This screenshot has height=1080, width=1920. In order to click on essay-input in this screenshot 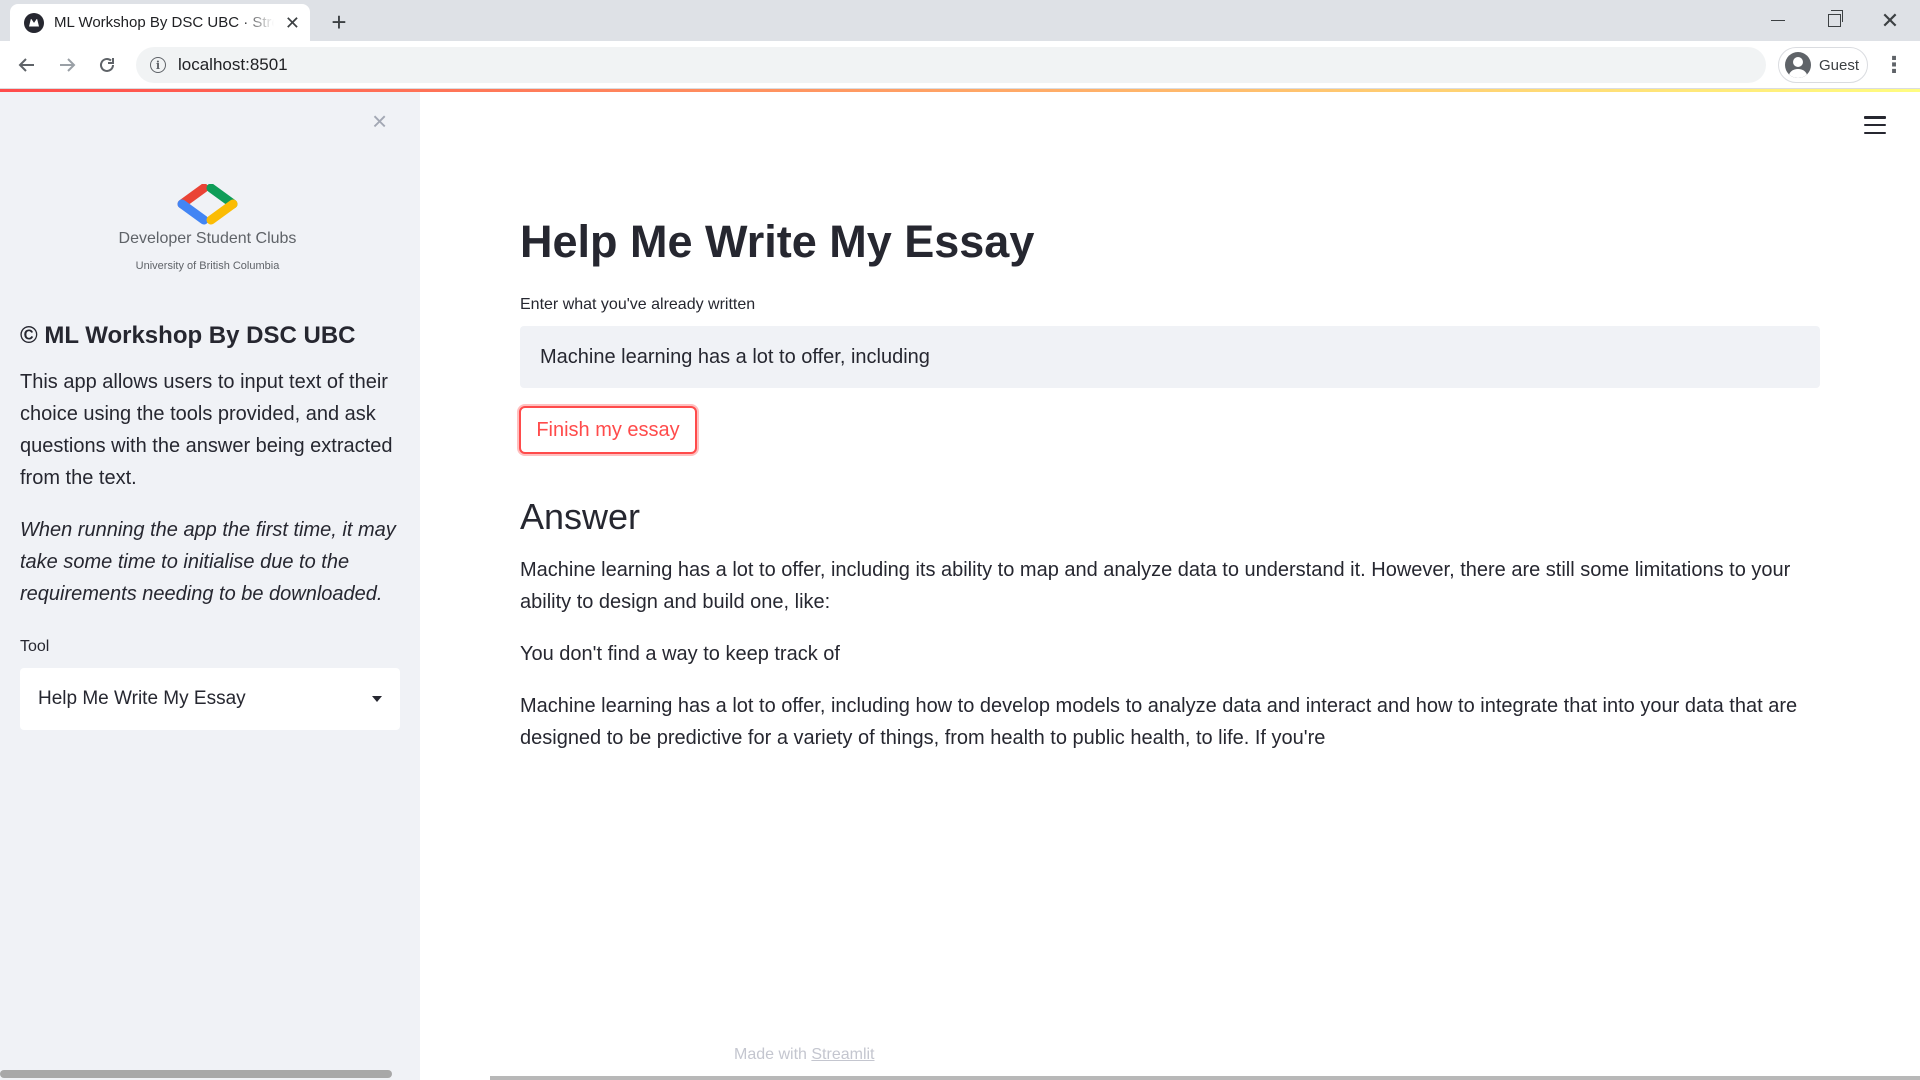, I will do `click(1170, 357)`.